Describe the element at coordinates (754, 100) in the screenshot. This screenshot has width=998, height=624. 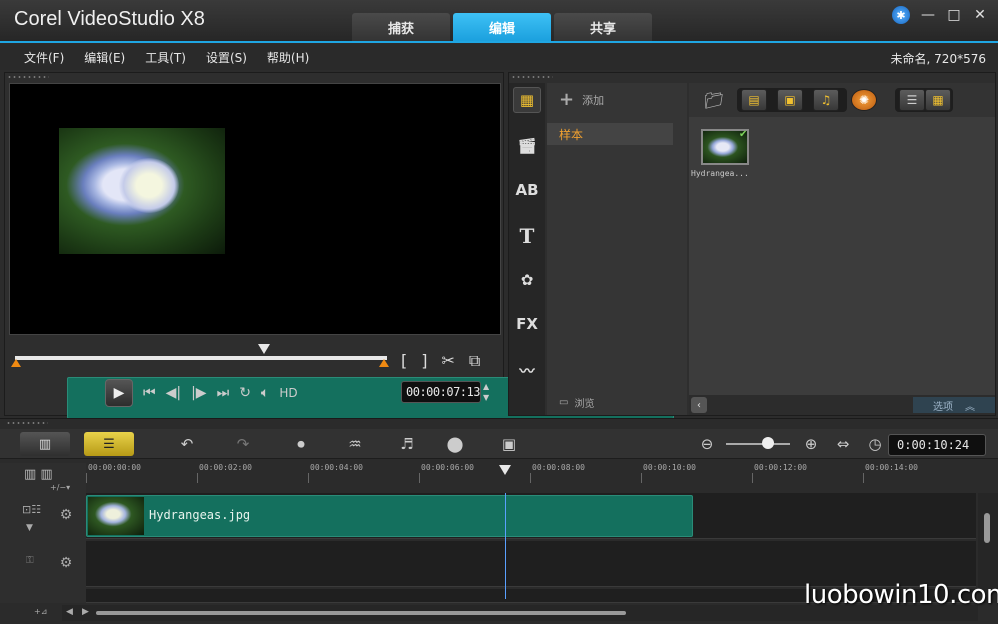
I see `video-filter-icon: ▤` at that location.